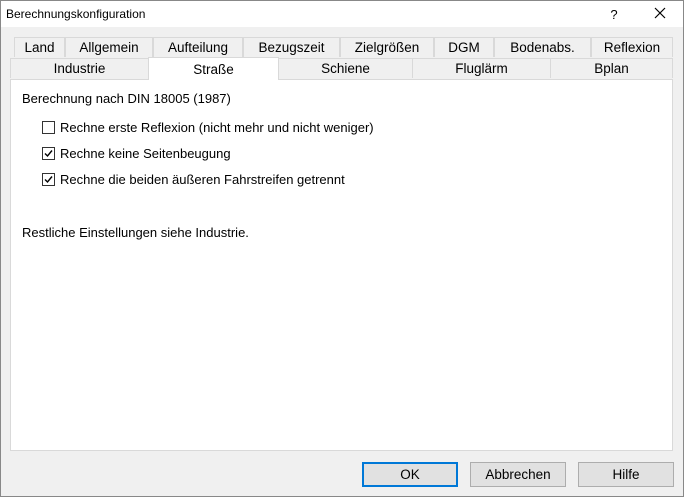  What do you see at coordinates (542, 47) in the screenshot?
I see `tab-bodenabs: Bodenabs.` at bounding box center [542, 47].